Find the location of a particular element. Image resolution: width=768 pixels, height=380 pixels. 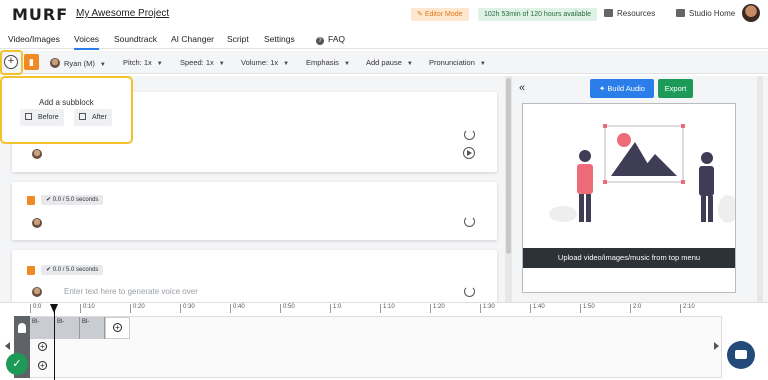

add-after-button: After is located at coordinates (93, 117).